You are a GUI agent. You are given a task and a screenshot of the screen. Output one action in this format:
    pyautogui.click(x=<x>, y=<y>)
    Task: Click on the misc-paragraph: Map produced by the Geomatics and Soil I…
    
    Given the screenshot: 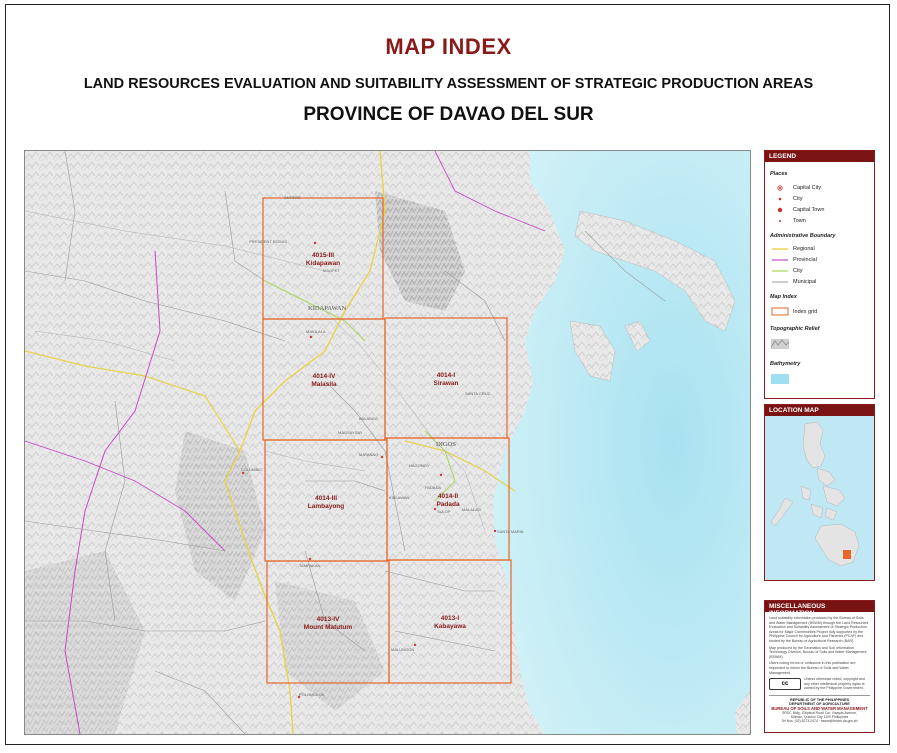 What is the action you would take?
    pyautogui.click(x=818, y=652)
    